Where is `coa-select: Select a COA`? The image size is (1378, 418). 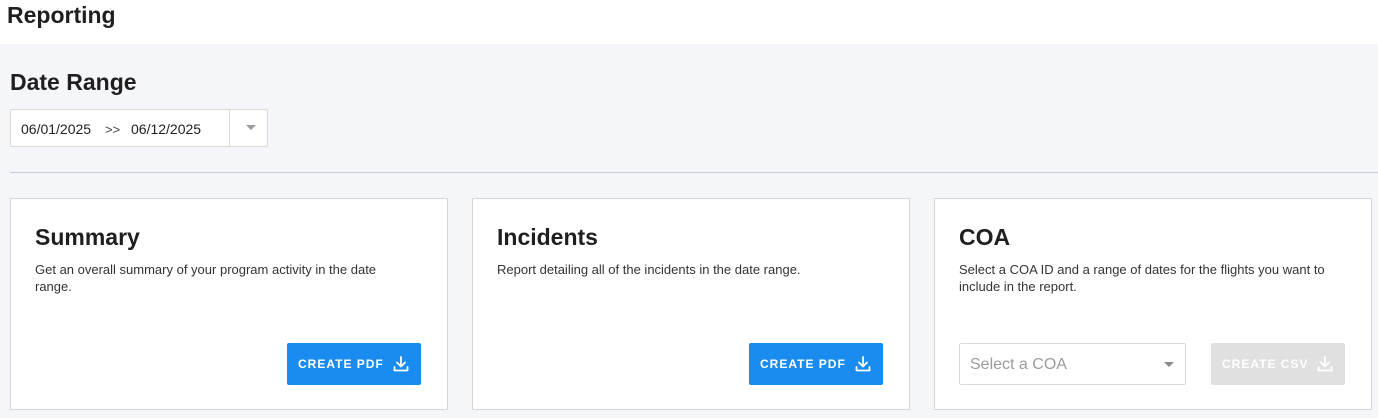 coa-select: Select a COA is located at coordinates (1072, 364).